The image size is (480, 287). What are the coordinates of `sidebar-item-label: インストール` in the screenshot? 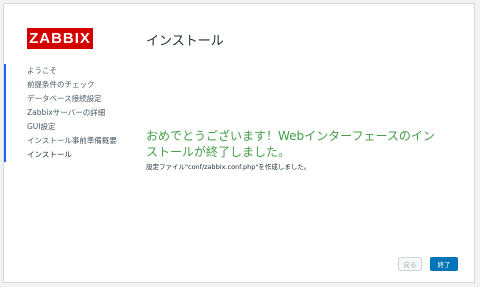 It's located at (49, 154).